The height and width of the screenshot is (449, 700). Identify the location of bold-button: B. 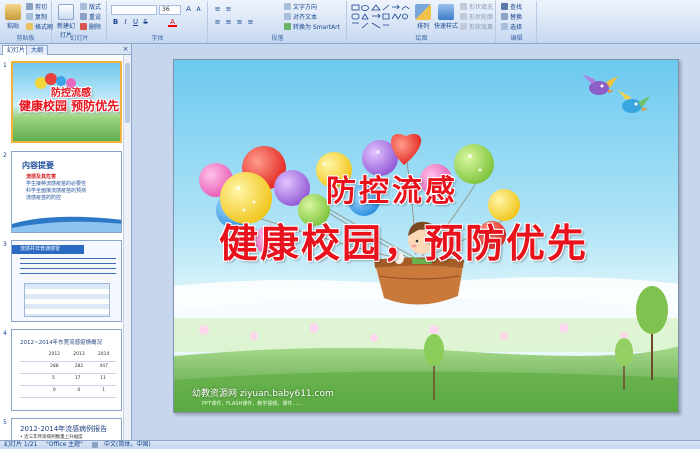
(115, 22).